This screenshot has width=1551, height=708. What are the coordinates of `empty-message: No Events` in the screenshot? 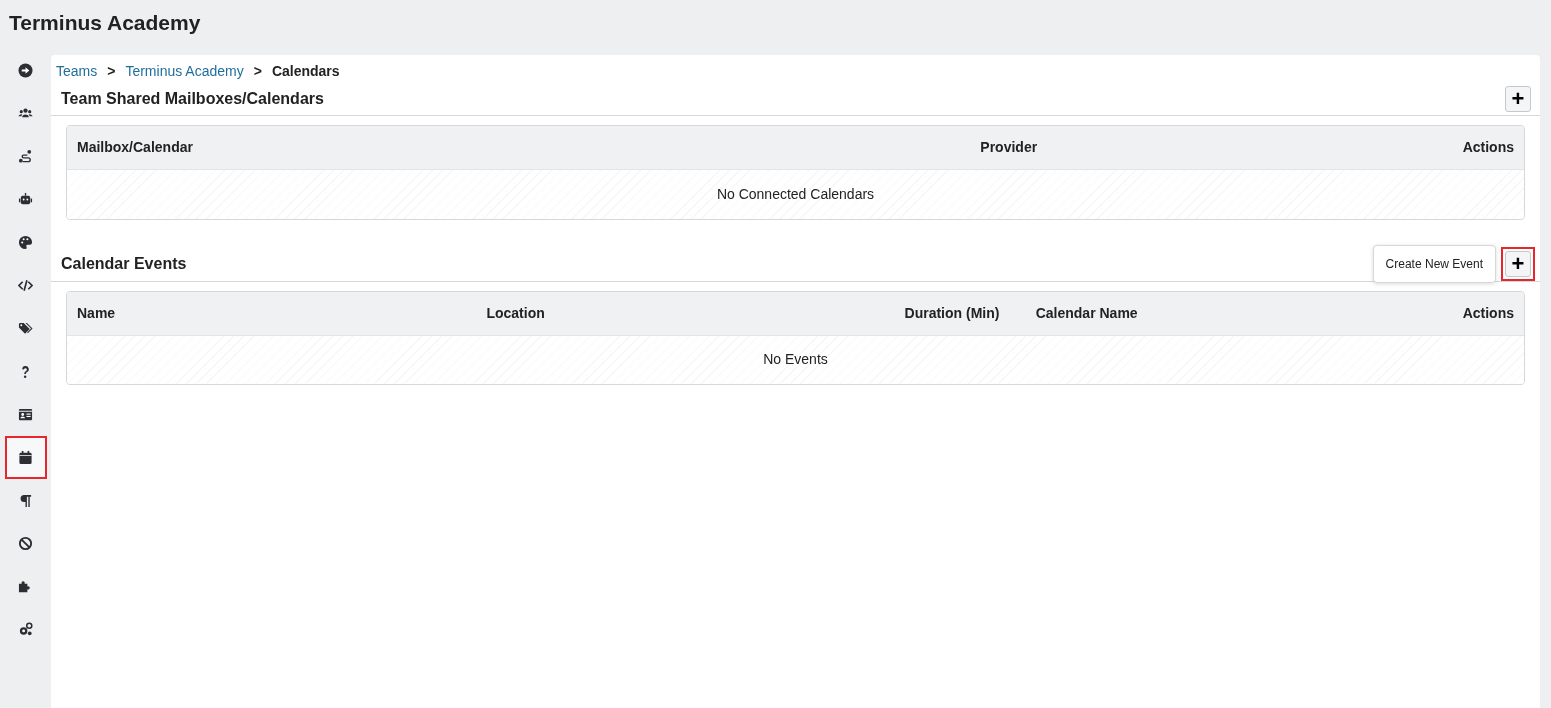 It's located at (795, 359).